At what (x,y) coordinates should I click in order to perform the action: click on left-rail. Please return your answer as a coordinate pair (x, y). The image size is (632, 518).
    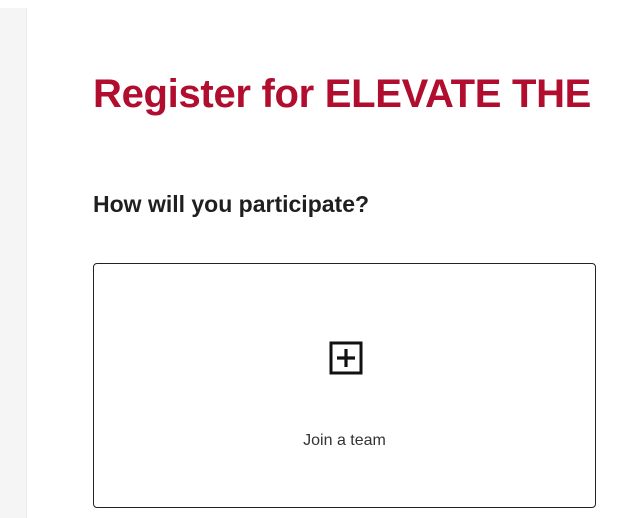
    Looking at the image, I should click on (13, 263).